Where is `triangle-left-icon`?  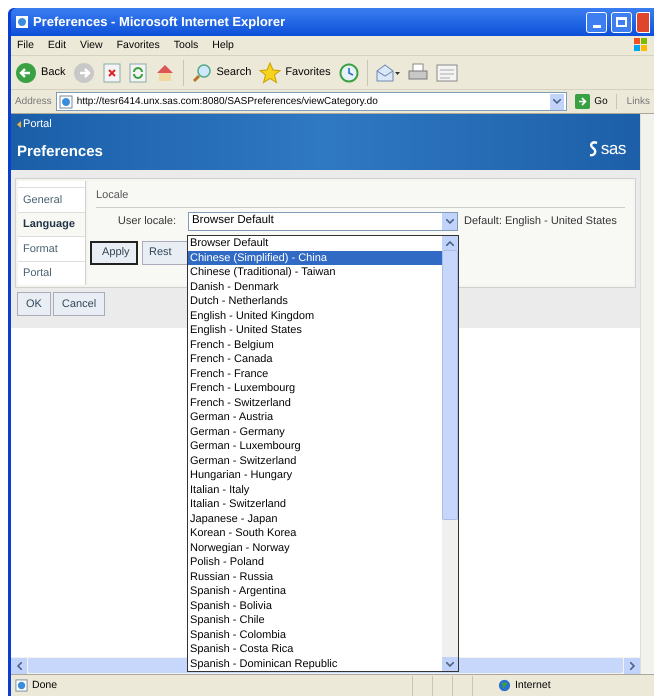 triangle-left-icon is located at coordinates (19, 124).